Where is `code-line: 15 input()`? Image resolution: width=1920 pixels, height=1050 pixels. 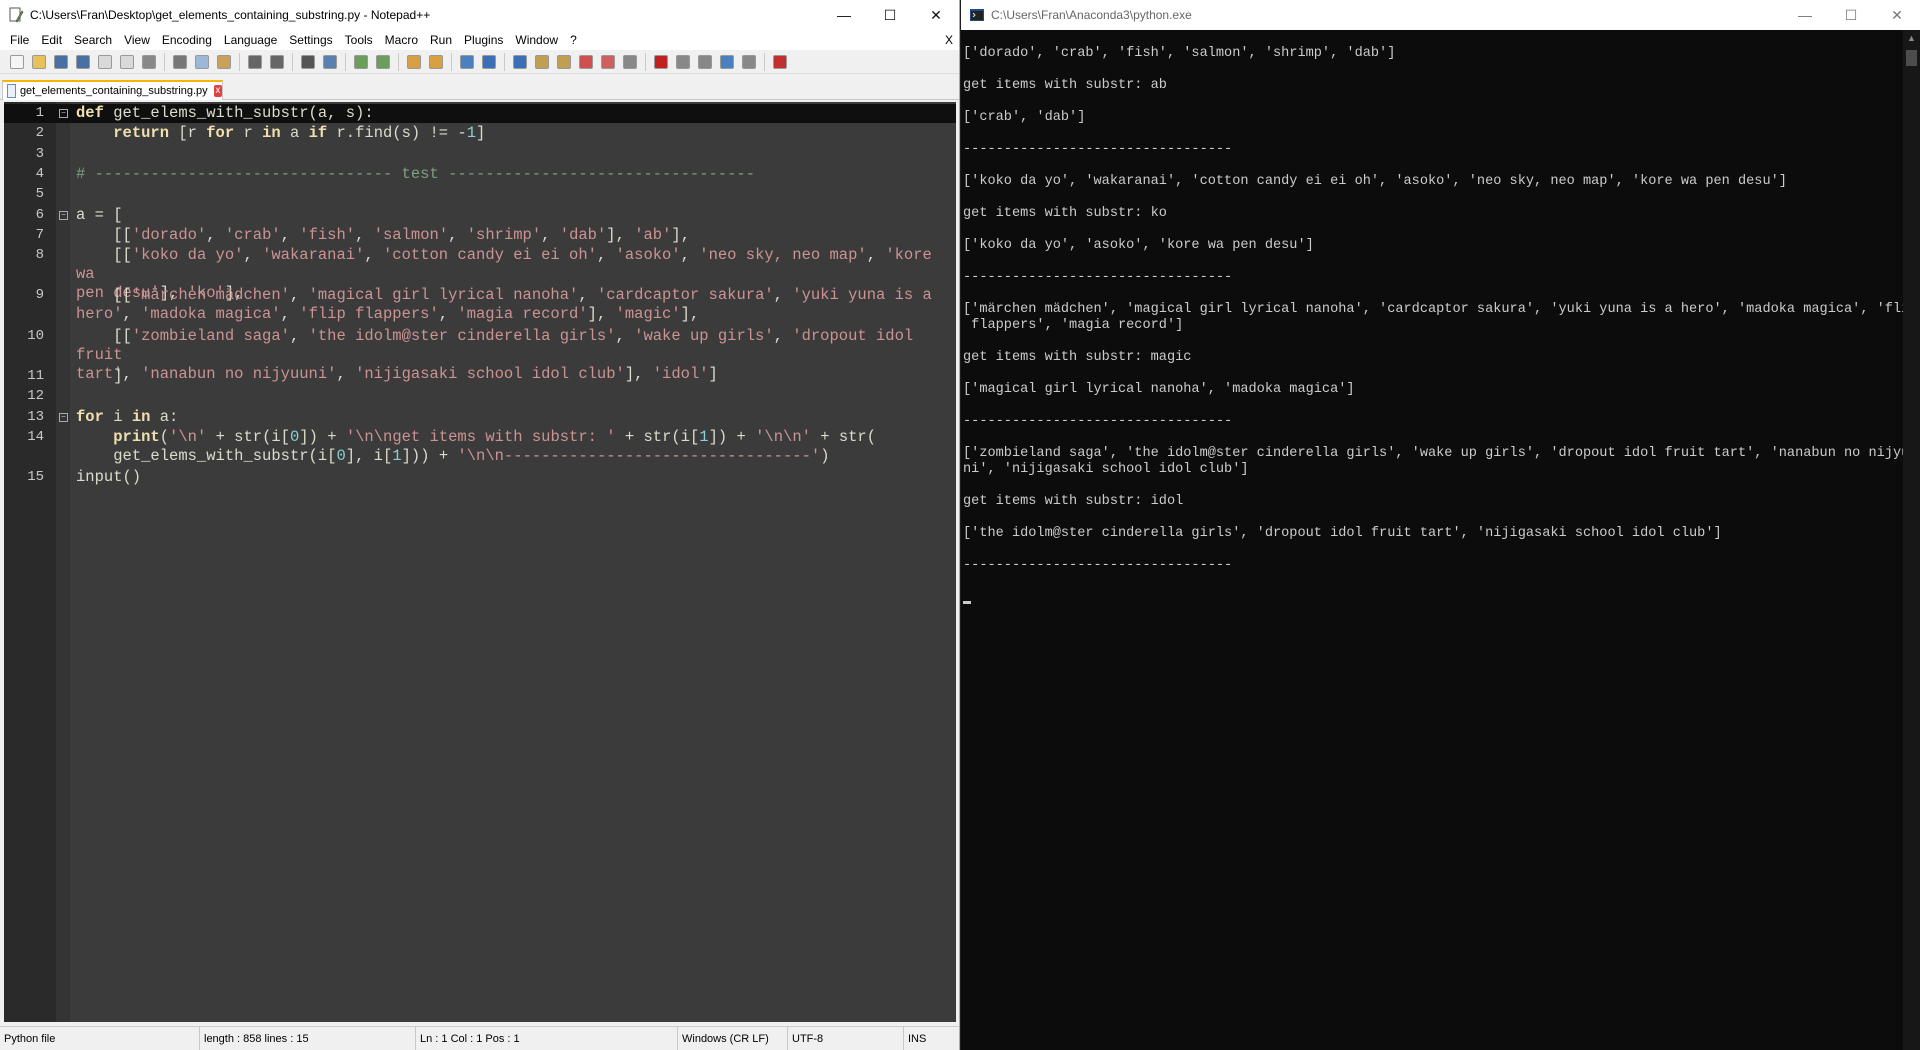
code-line: 15 input() is located at coordinates (480, 477).